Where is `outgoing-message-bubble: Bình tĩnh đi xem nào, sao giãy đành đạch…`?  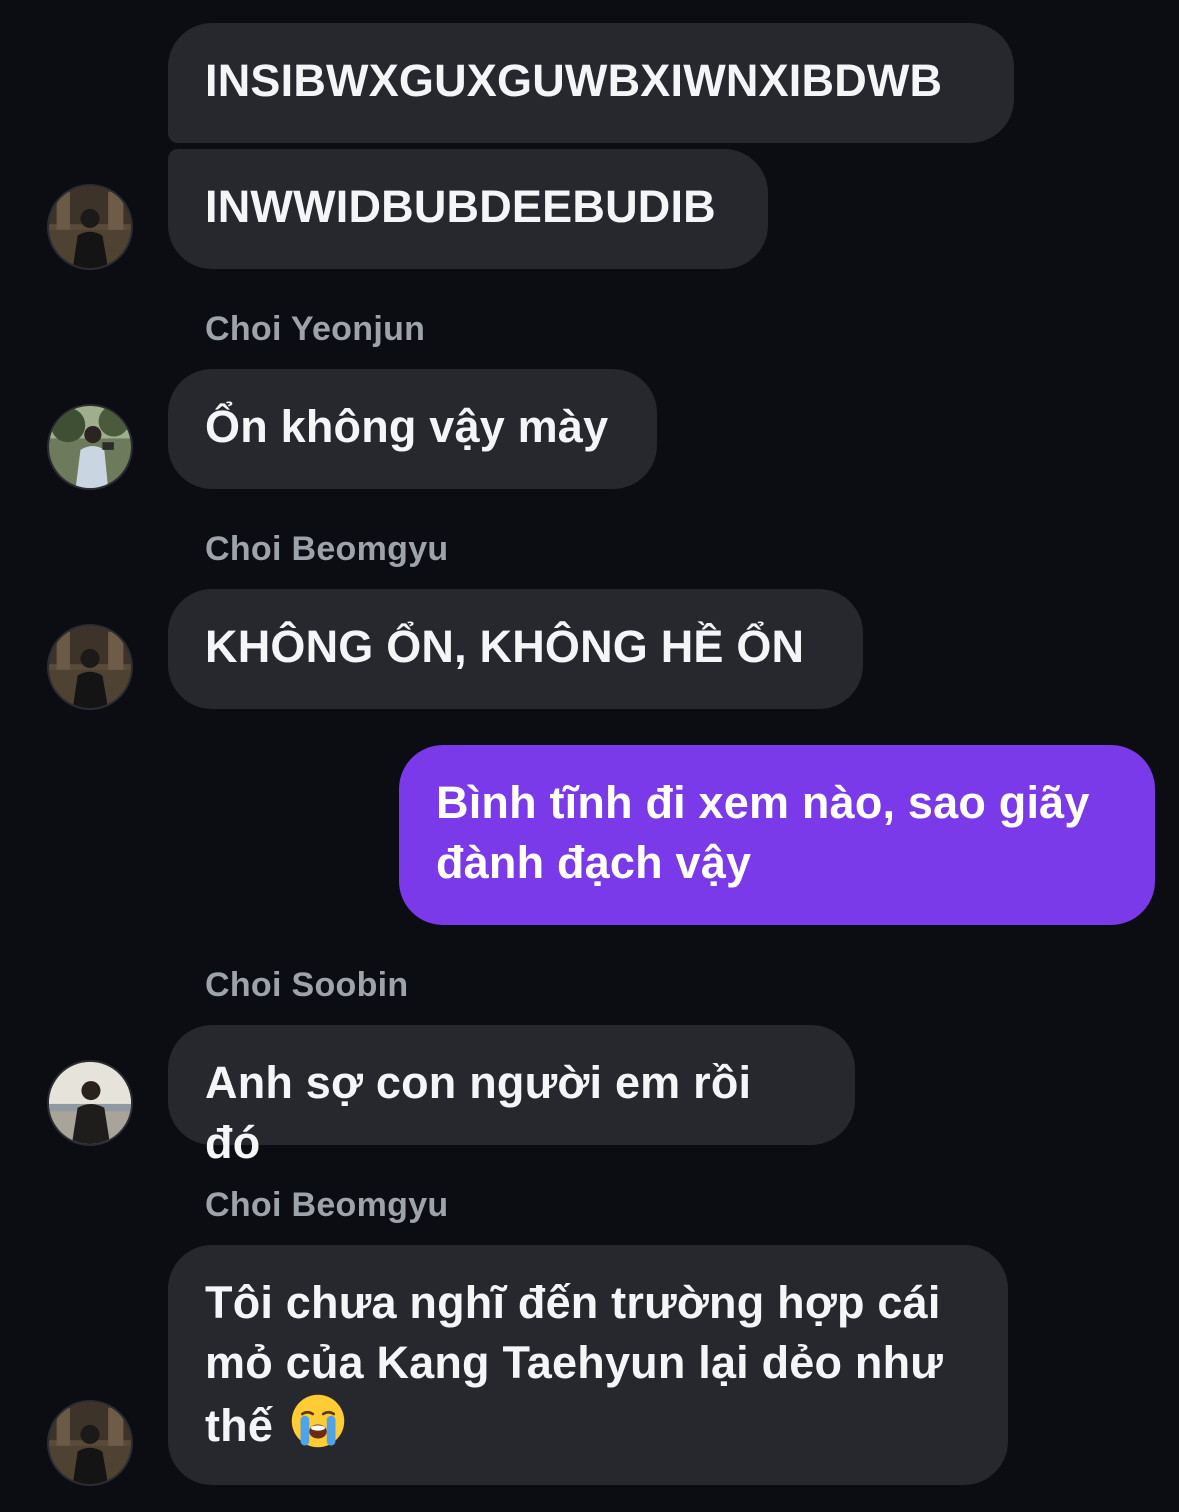
outgoing-message-bubble: Bình tĩnh đi xem nào, sao giãy đành đạch… is located at coordinates (777, 835).